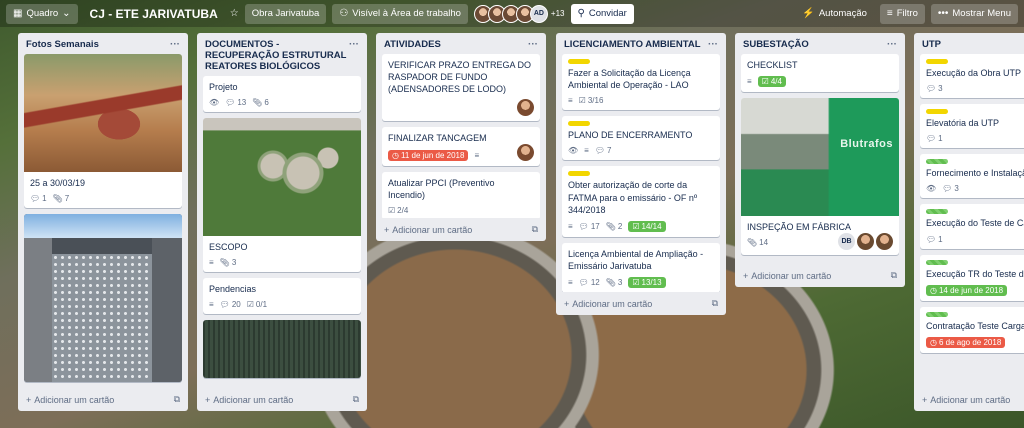  I want to click on checklist-count: 3/16, so click(595, 101).